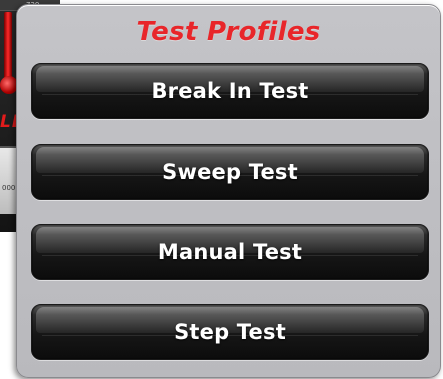  Describe the element at coordinates (9, 188) in the screenshot. I see `background-gauge-tick: 000` at that location.